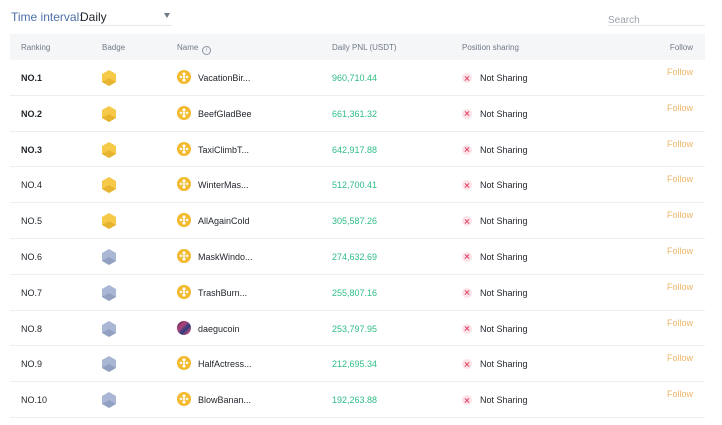 The height and width of the screenshot is (425, 722). Describe the element at coordinates (207, 50) in the screenshot. I see `info-icon: i` at that location.